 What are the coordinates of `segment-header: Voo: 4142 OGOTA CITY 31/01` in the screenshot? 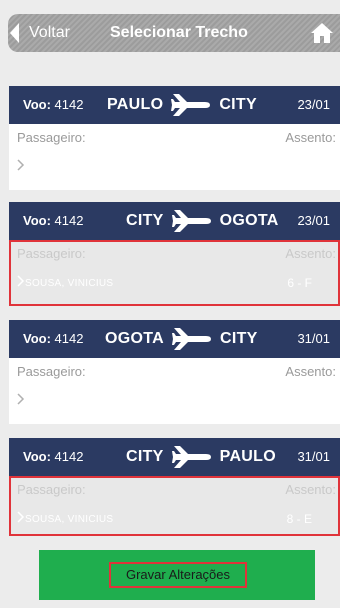 It's located at (174, 339).